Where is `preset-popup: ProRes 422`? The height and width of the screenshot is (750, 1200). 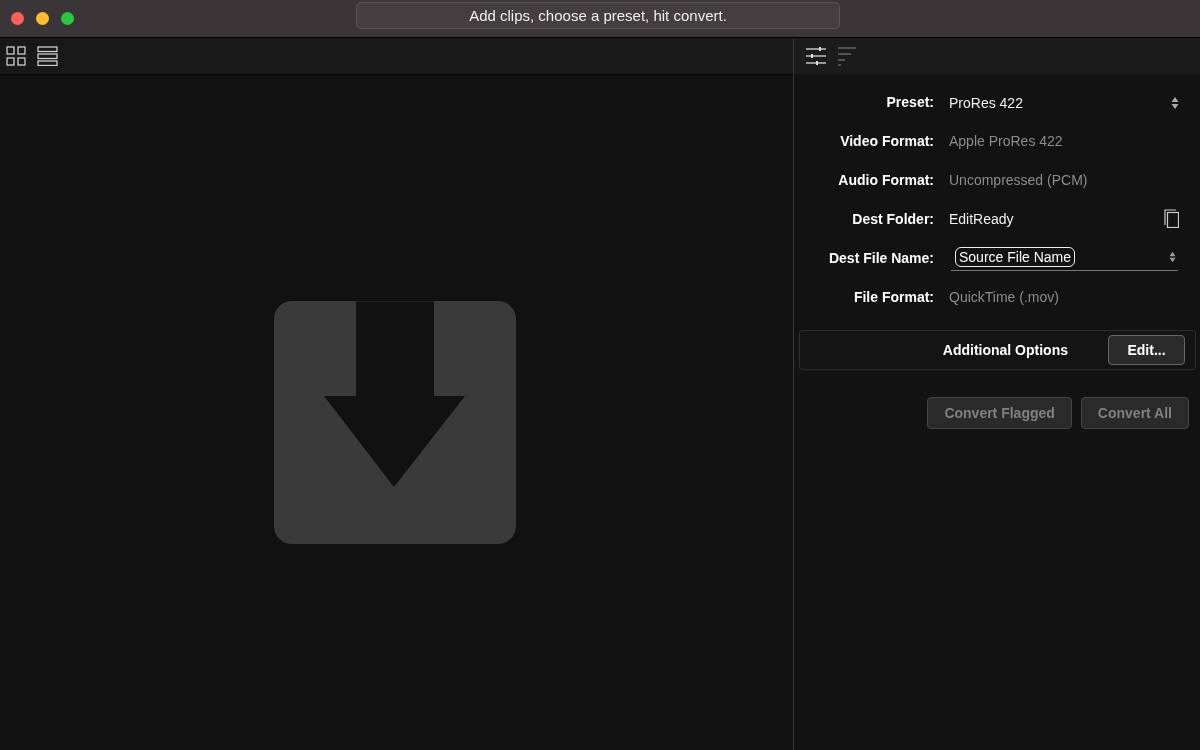
preset-popup: ProRes 422 is located at coordinates (1064, 101).